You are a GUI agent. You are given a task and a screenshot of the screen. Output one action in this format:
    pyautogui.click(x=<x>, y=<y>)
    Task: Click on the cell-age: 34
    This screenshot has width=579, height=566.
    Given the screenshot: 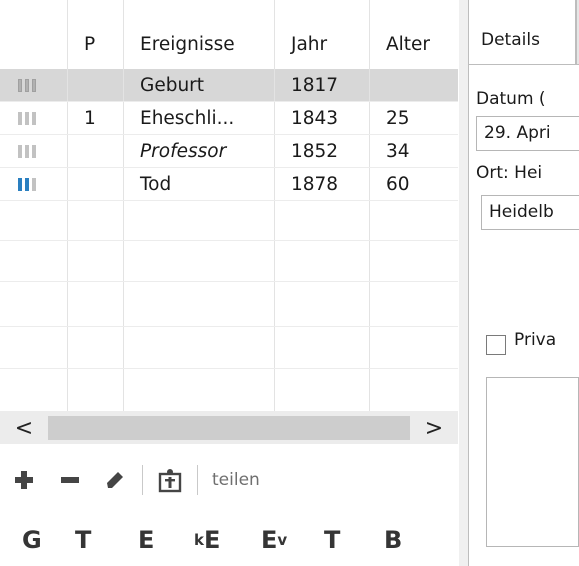 What is the action you would take?
    pyautogui.click(x=398, y=151)
    